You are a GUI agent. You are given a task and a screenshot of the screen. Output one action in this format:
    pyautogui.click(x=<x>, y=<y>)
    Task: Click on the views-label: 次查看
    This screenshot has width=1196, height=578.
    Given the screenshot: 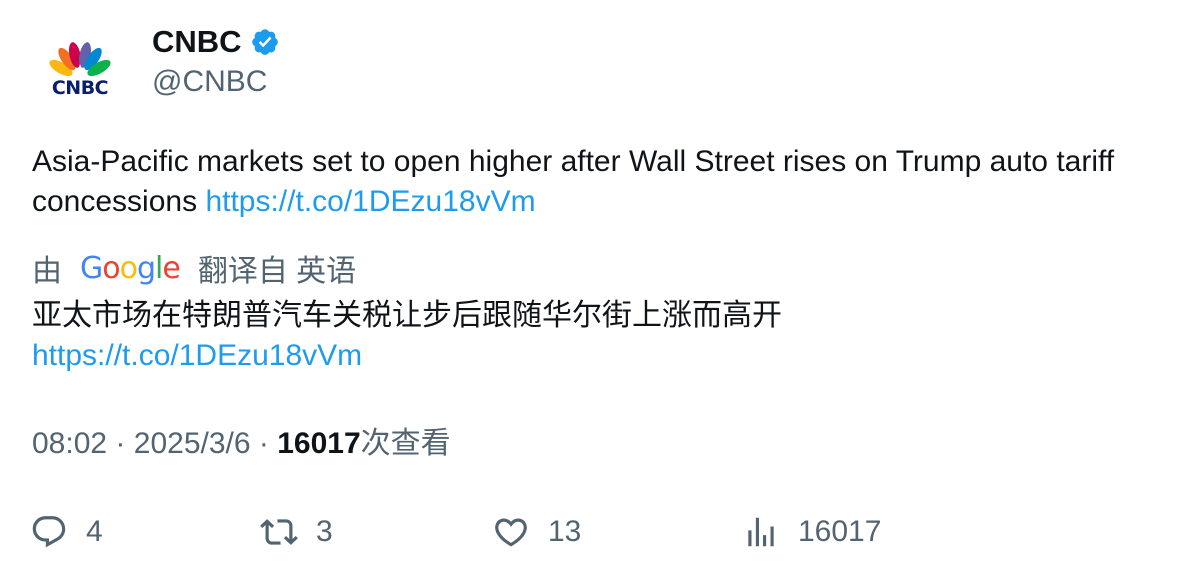 What is the action you would take?
    pyautogui.click(x=405, y=443)
    